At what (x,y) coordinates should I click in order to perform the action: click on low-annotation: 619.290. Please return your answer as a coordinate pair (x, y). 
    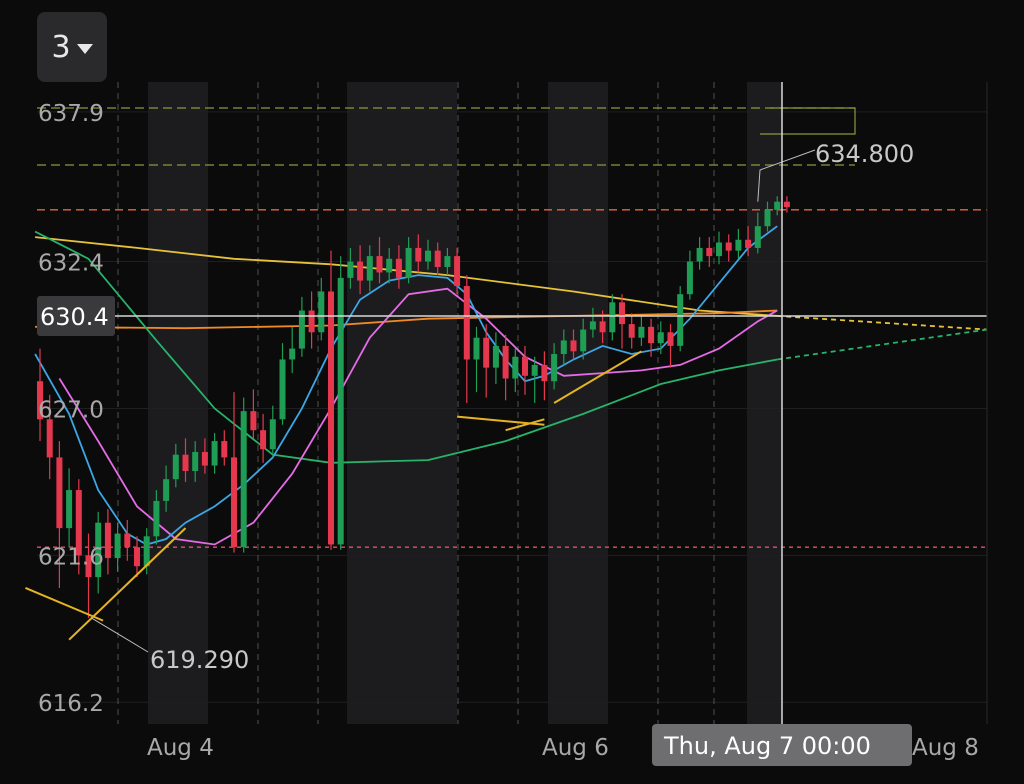
    Looking at the image, I should click on (199, 660).